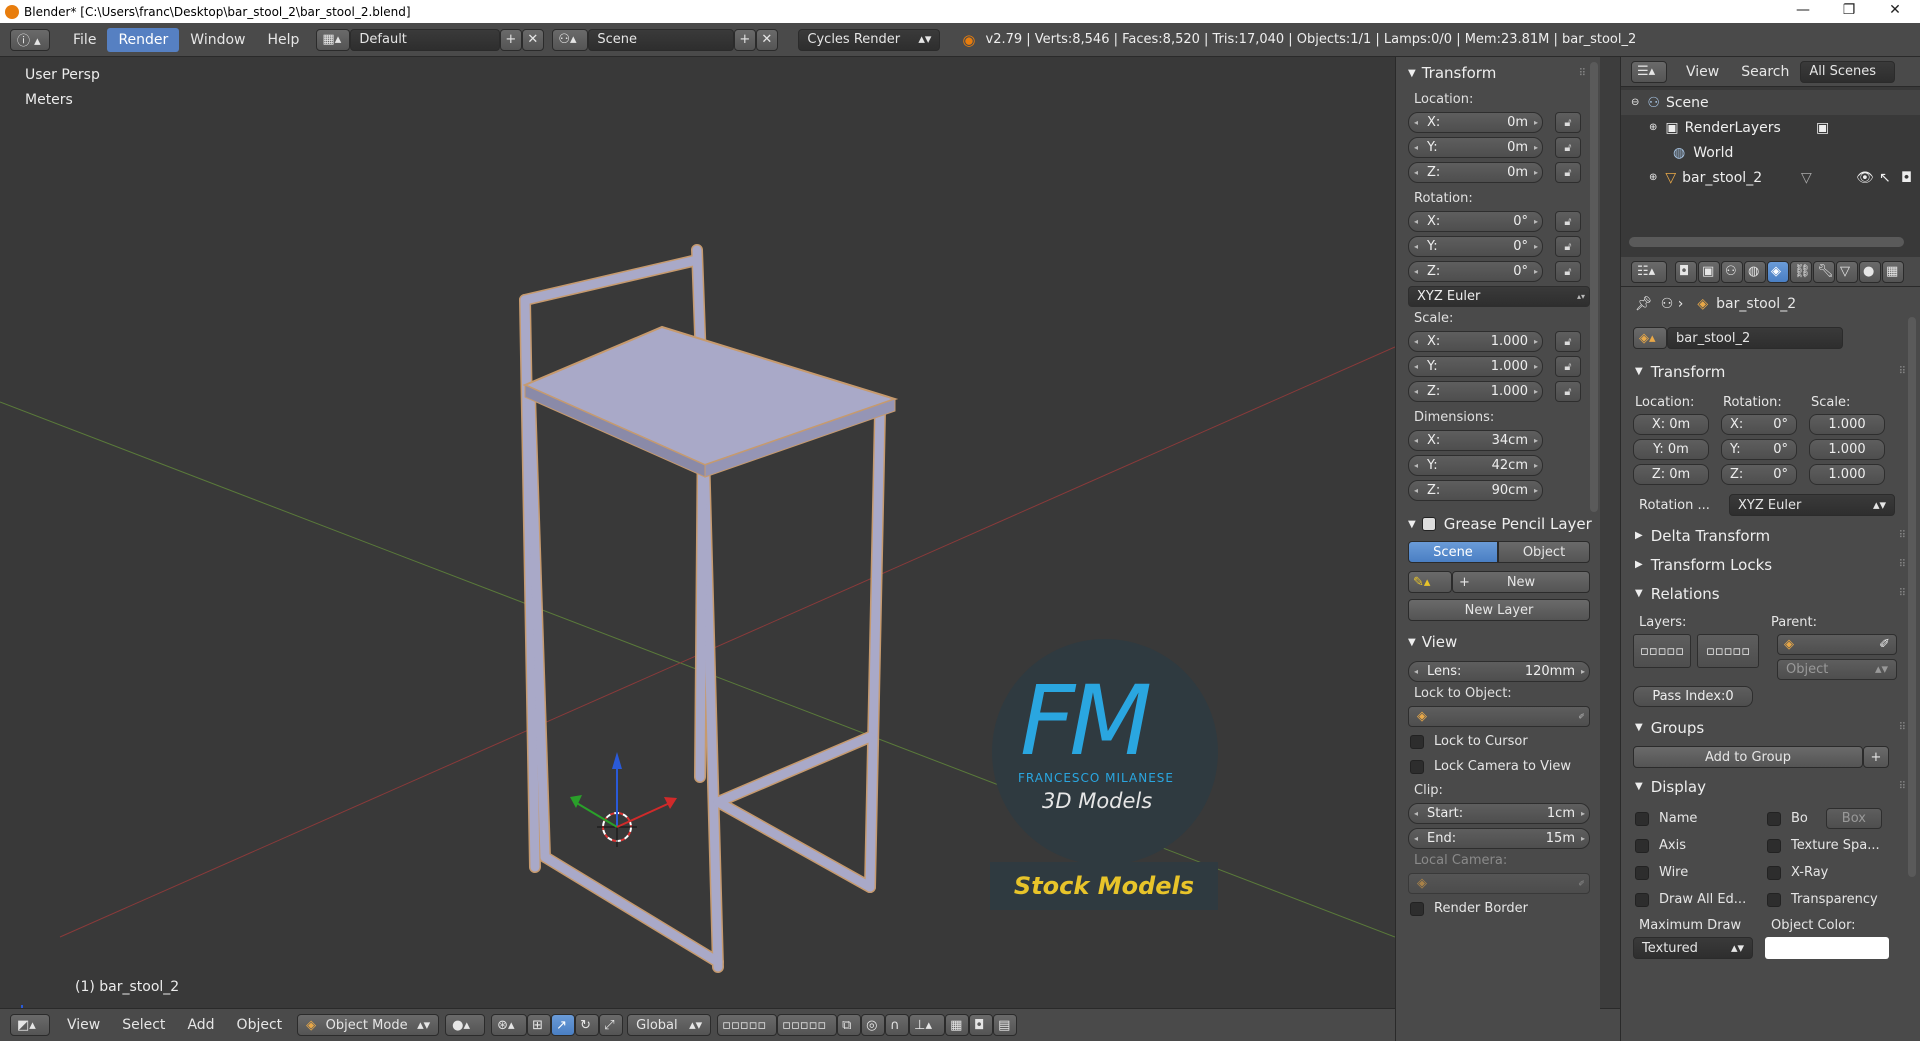  I want to click on eye-icon: 👁︎, so click(1865, 178).